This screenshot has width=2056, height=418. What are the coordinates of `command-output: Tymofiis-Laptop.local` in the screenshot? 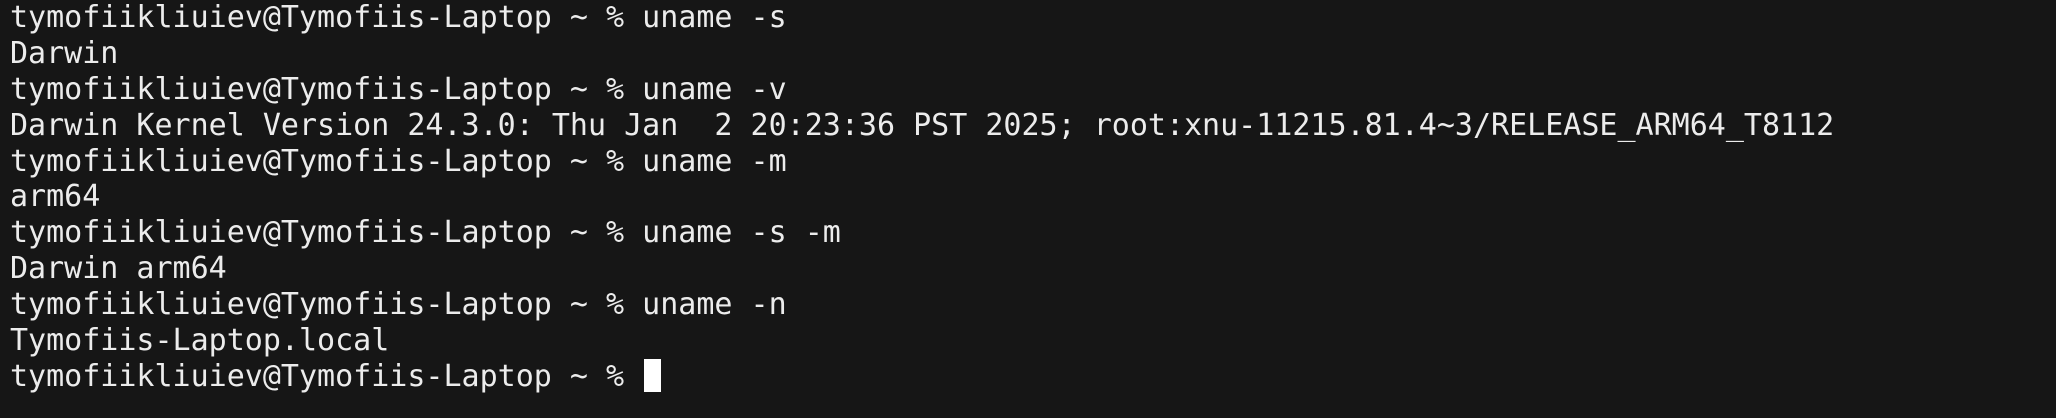 It's located at (200, 341).